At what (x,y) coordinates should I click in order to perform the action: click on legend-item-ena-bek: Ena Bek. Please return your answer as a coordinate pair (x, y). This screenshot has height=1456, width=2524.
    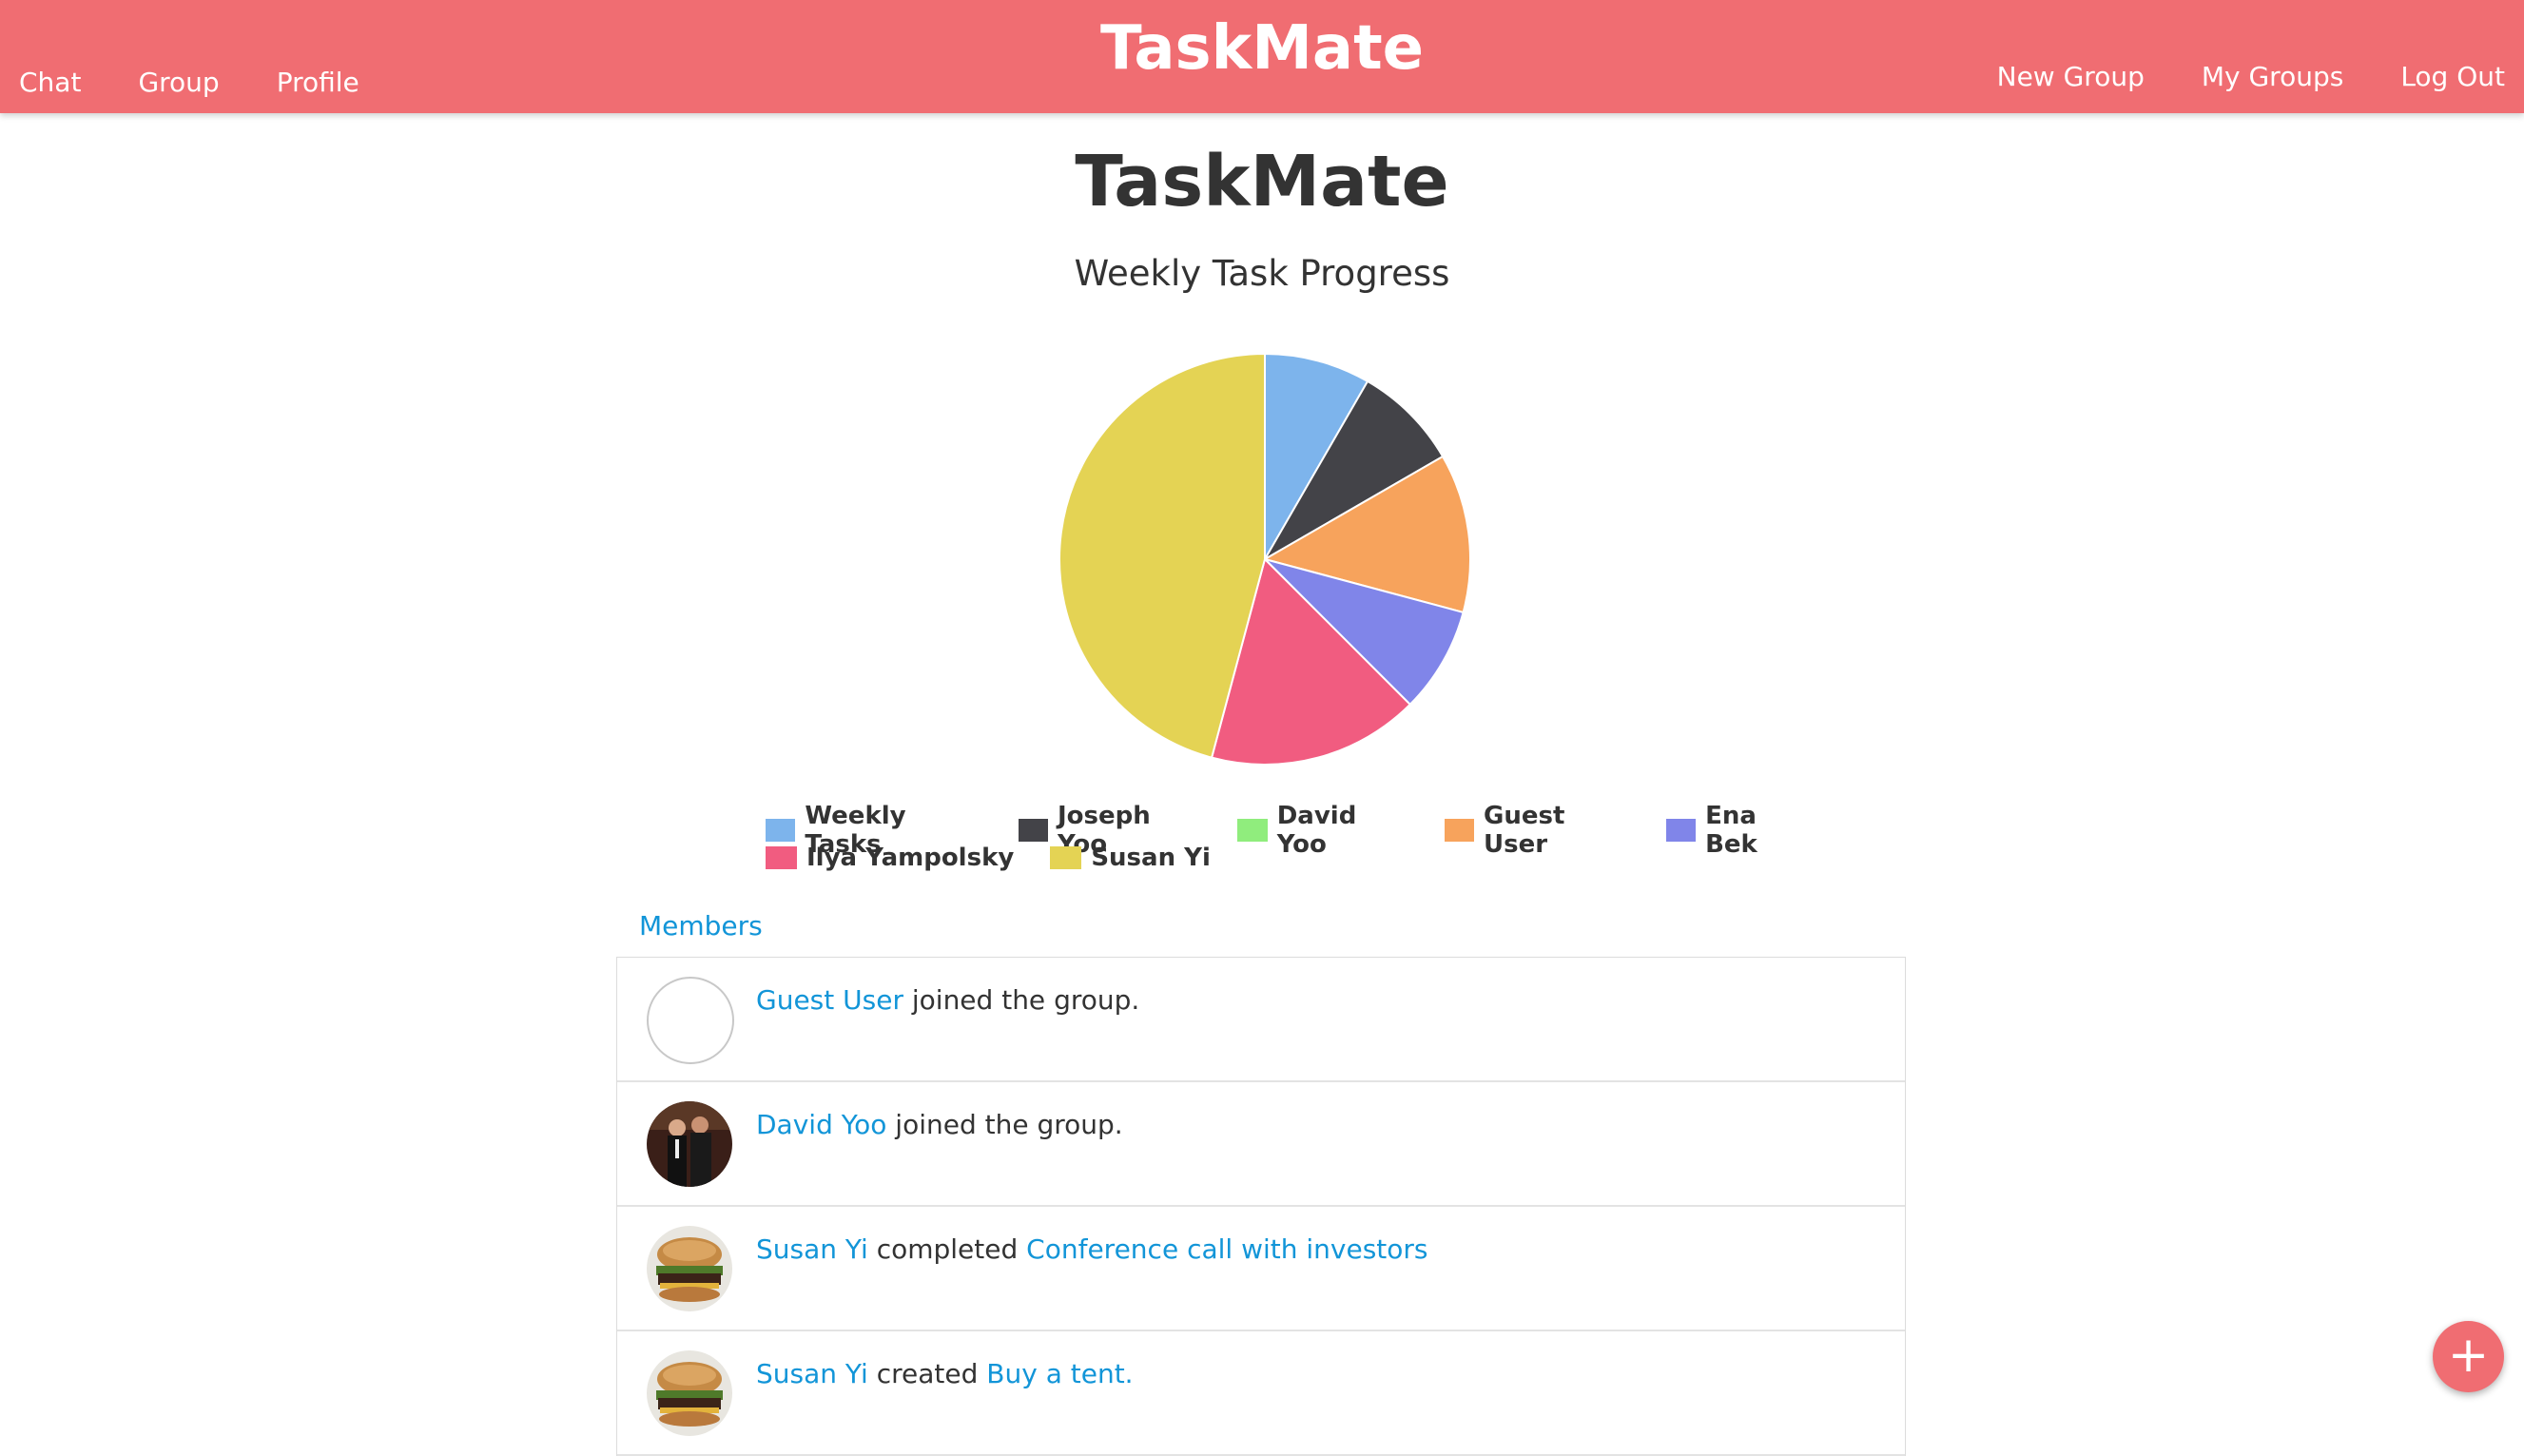
    Looking at the image, I should click on (1738, 830).